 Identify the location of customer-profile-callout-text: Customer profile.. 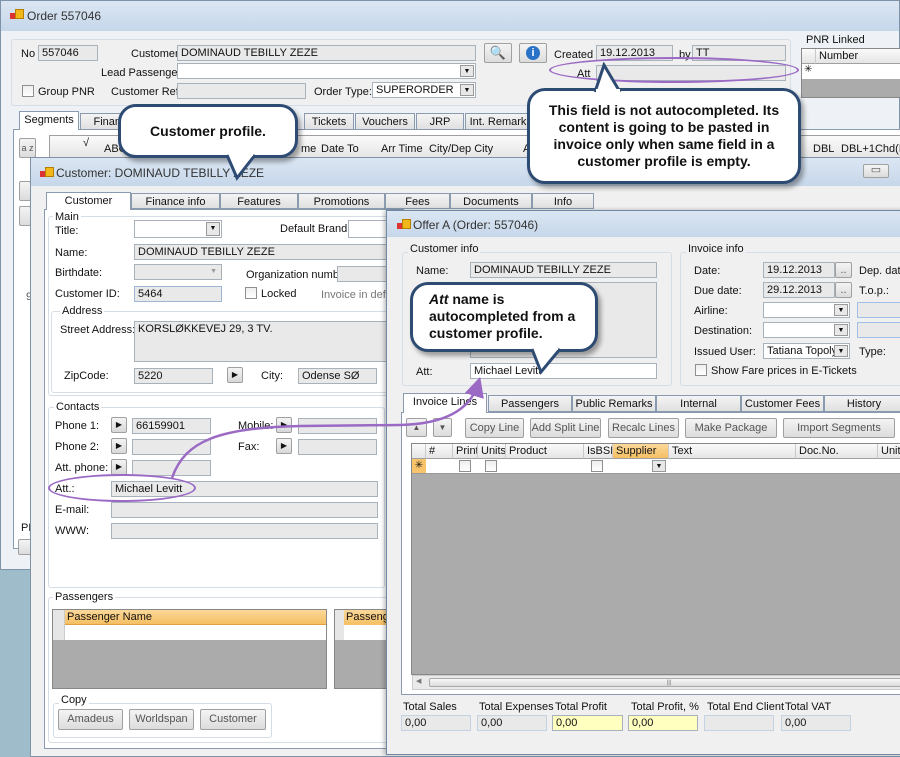
(208, 130).